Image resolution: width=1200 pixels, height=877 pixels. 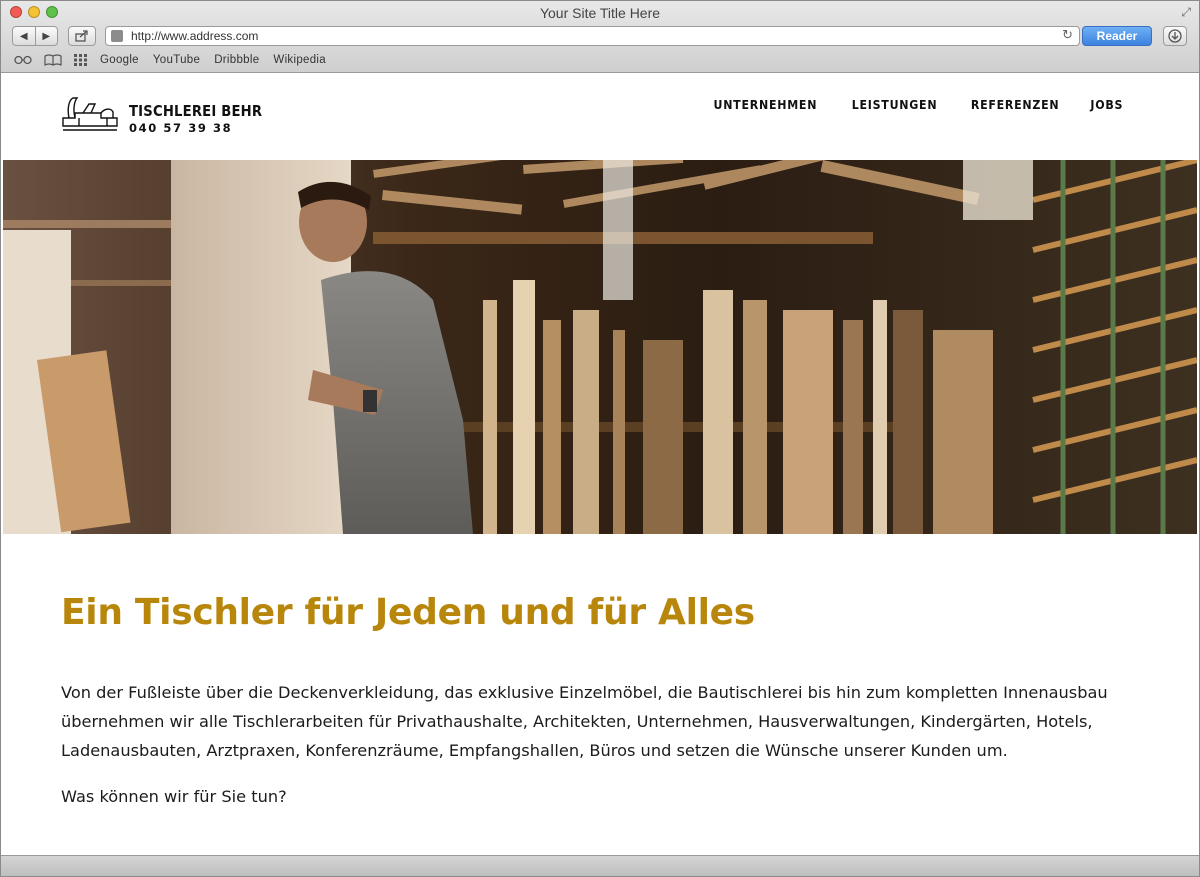 I want to click on share-icon, so click(x=81, y=36).